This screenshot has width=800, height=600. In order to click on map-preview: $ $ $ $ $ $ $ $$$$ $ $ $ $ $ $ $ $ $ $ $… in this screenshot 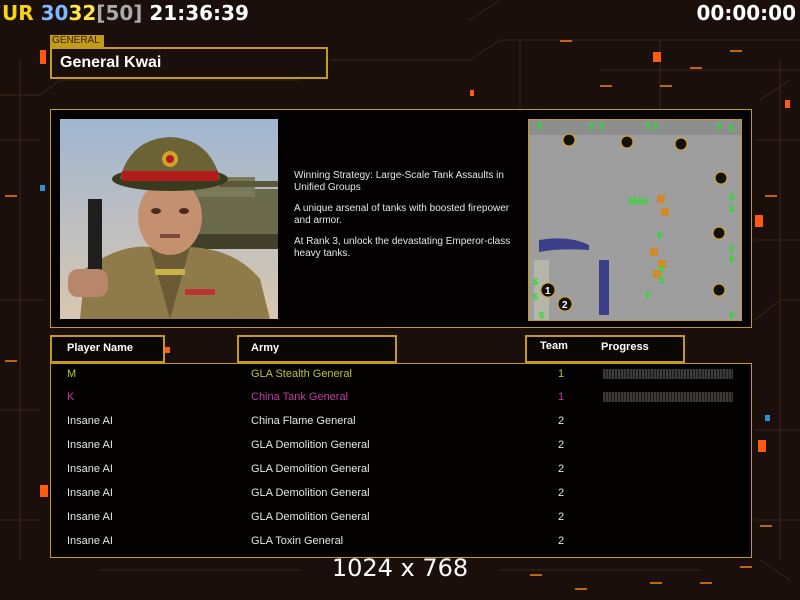, I will do `click(635, 220)`.